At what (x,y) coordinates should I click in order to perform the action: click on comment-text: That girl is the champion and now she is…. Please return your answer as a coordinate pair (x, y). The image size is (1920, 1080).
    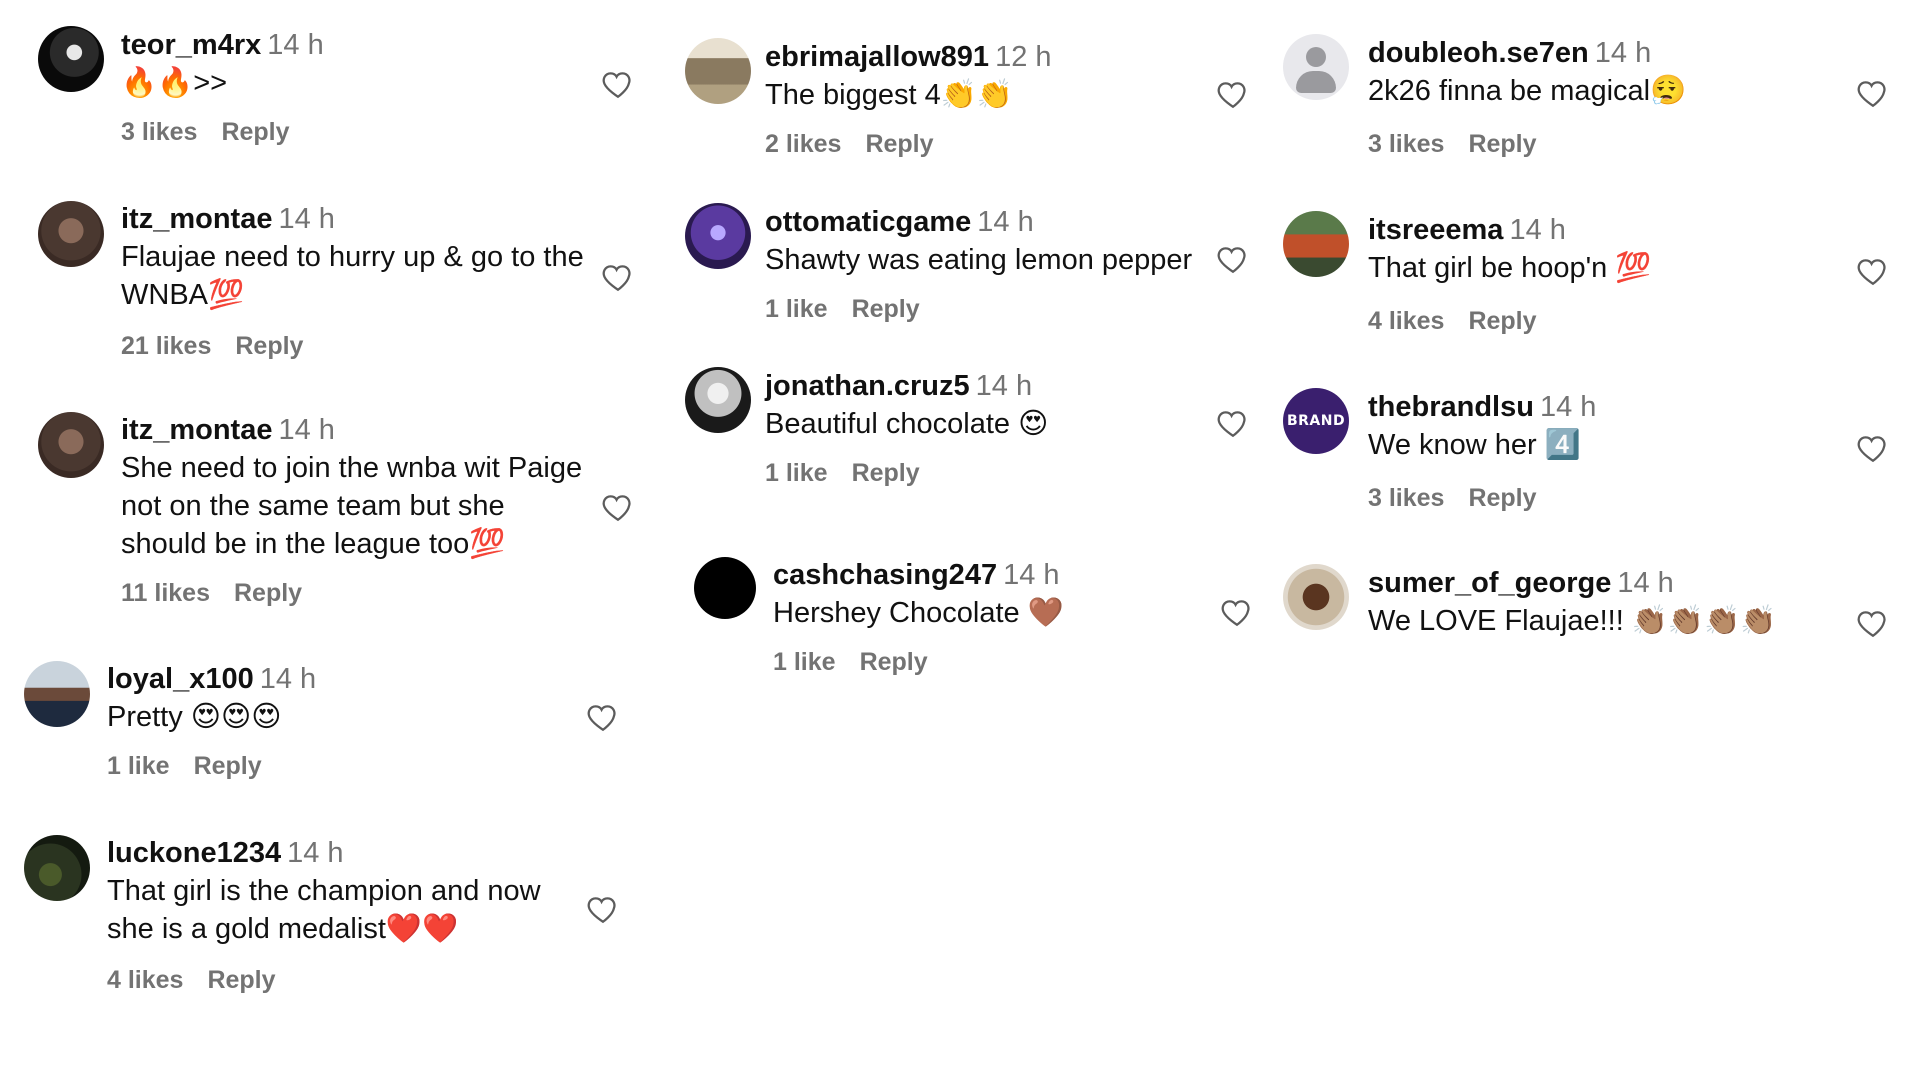
    Looking at the image, I should click on (324, 910).